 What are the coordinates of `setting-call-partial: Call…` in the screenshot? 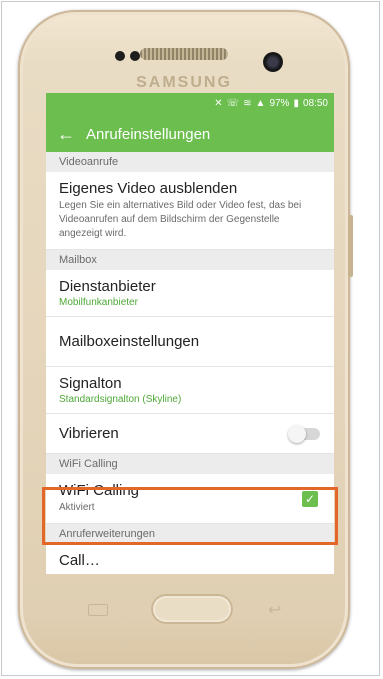 It's located at (190, 559).